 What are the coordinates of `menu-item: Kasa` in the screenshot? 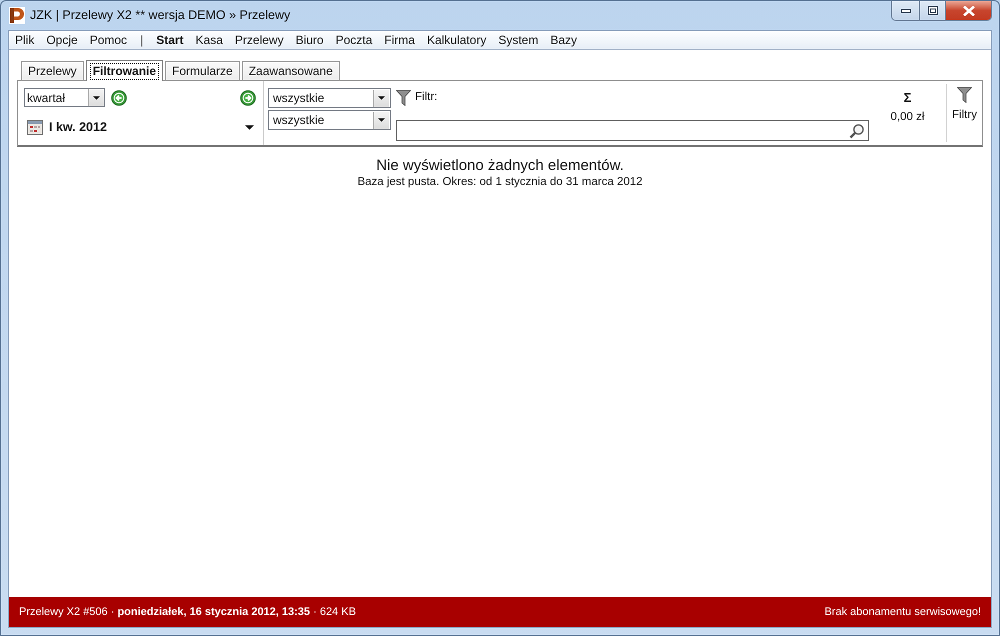 It's located at (209, 40).